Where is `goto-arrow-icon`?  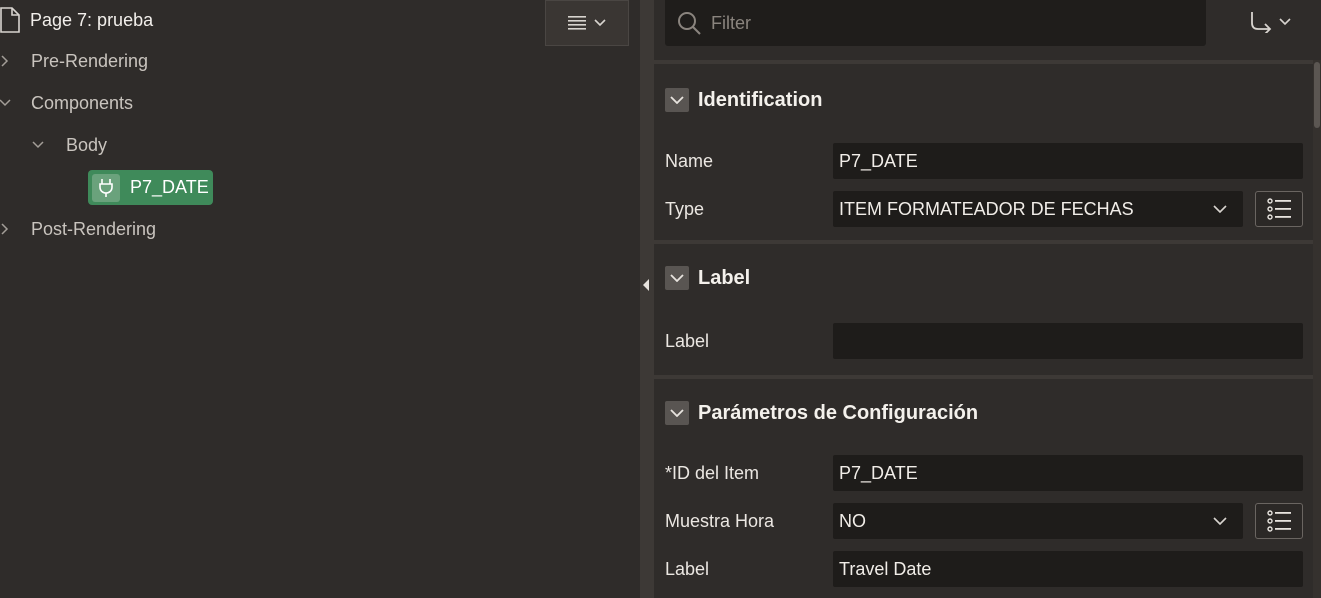
goto-arrow-icon is located at coordinates (1261, 22).